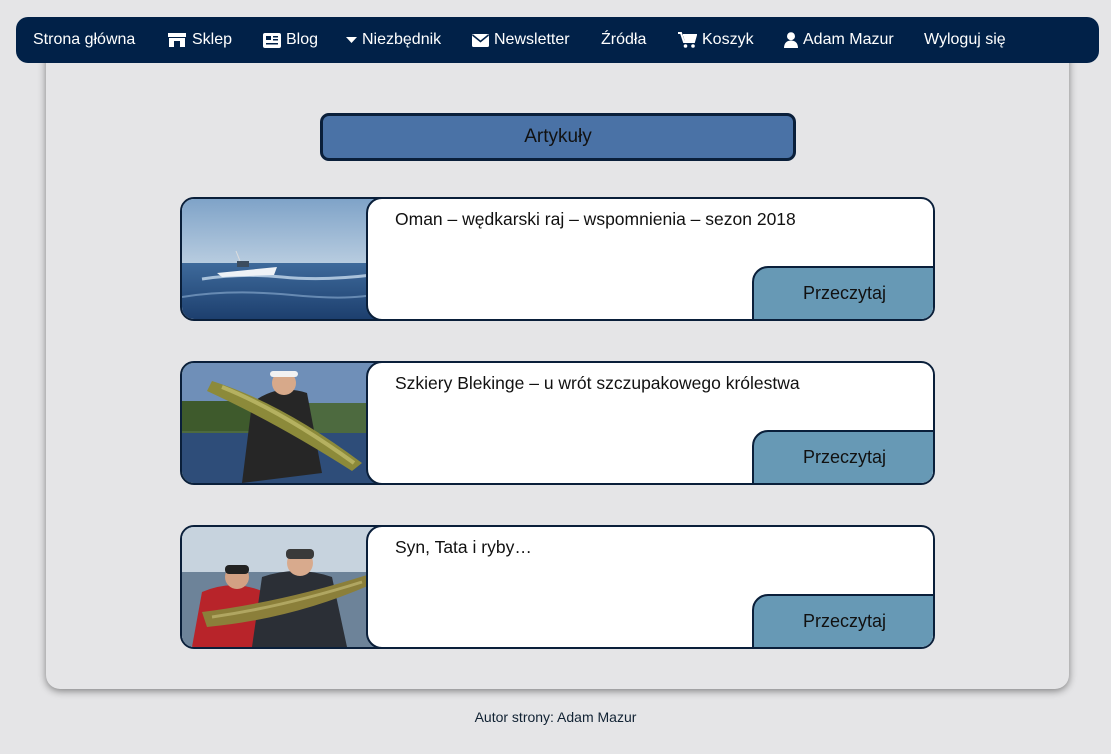 This screenshot has width=1111, height=754. I want to click on nav-user: Adam Mazur, so click(839, 40).